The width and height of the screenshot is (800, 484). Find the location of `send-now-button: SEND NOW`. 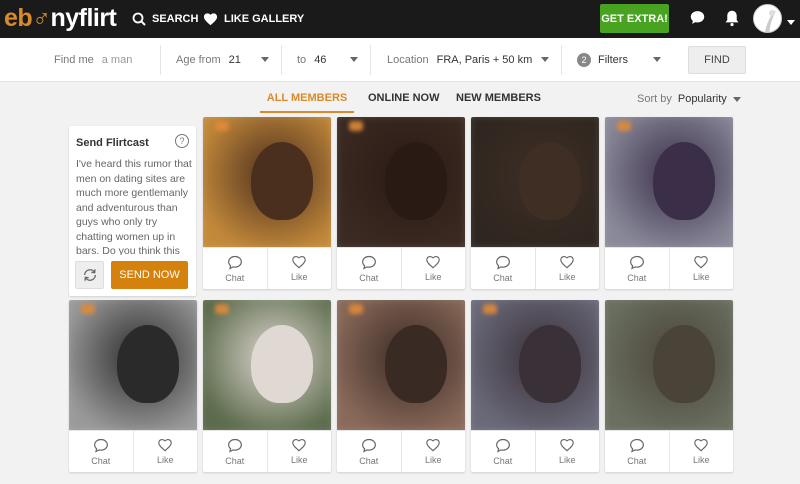

send-now-button: SEND NOW is located at coordinates (149, 275).